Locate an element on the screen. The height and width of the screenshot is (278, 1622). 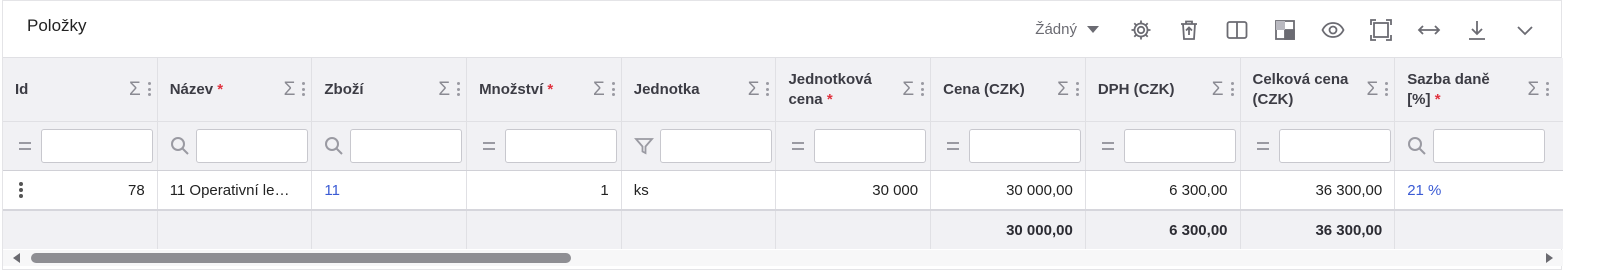
cell-id-value: 78 is located at coordinates (136, 190).